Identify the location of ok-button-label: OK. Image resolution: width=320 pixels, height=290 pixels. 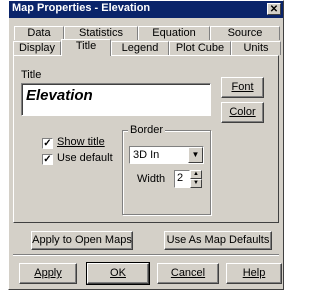
(118, 273).